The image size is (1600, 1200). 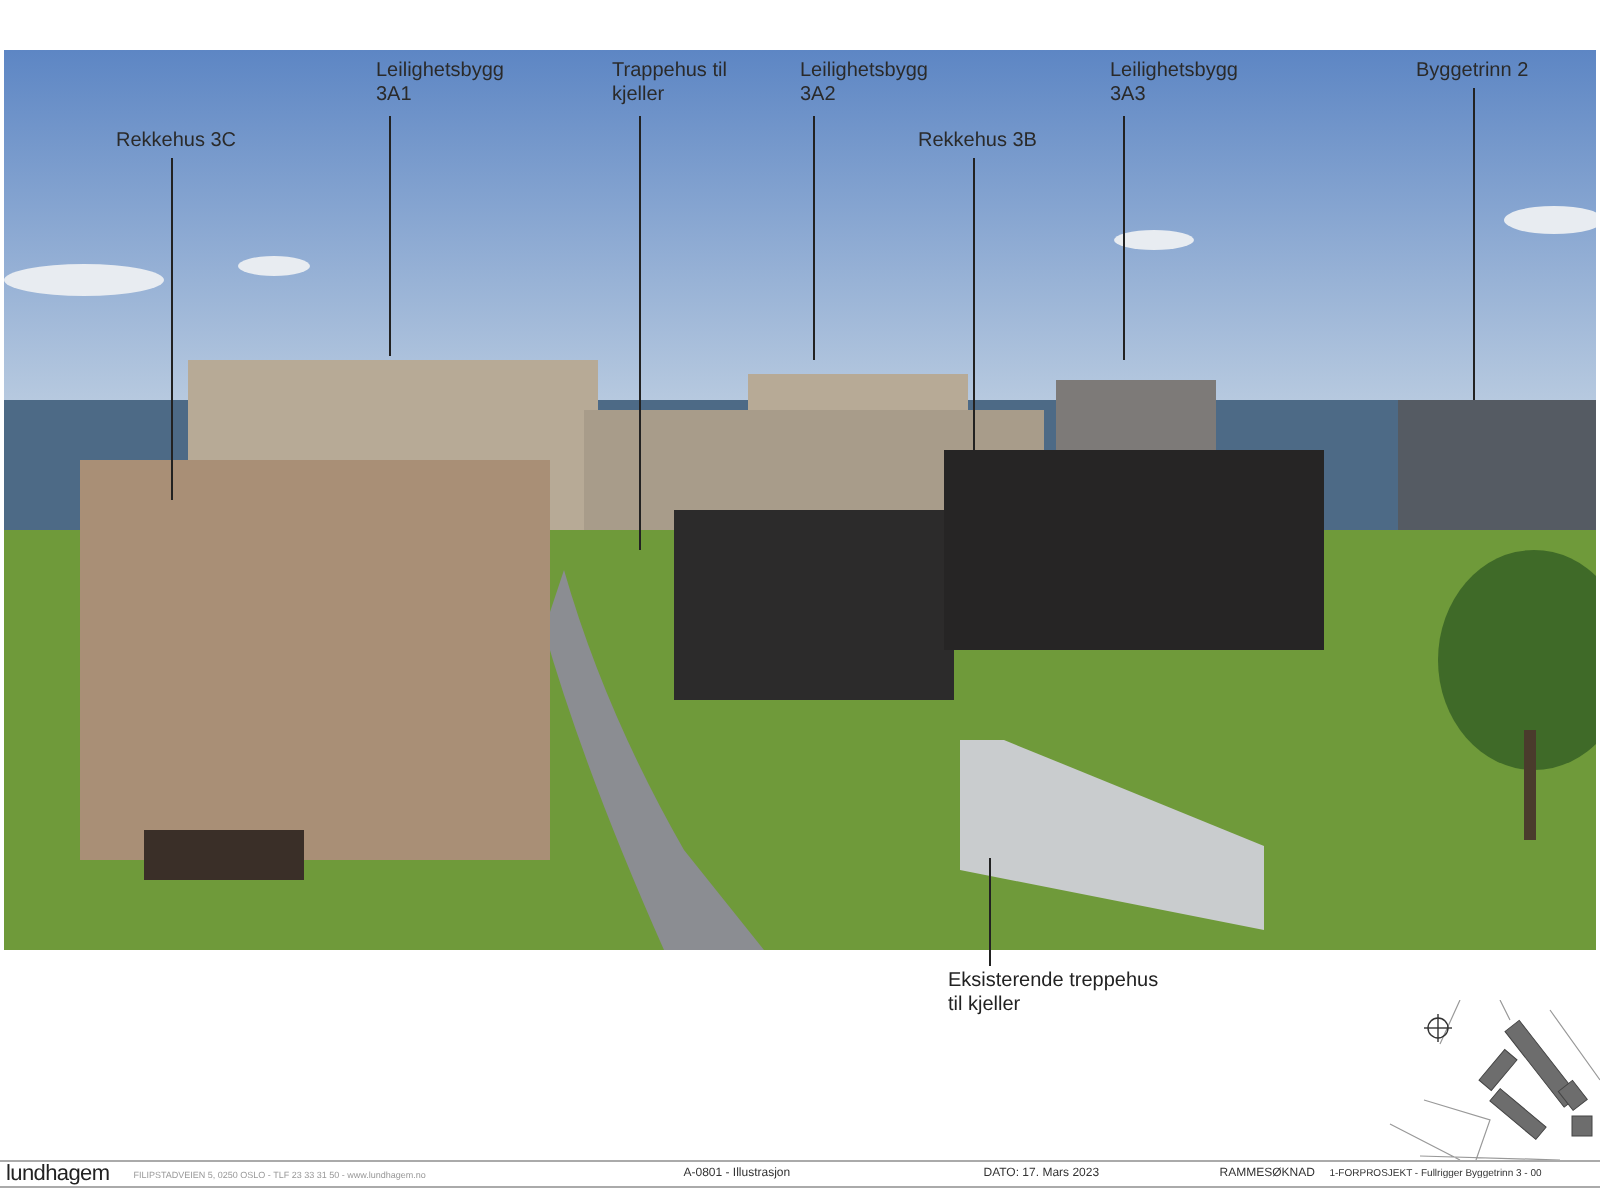 What do you see at coordinates (1473, 72) in the screenshot?
I see `building-label: Byggetrinn 2` at bounding box center [1473, 72].